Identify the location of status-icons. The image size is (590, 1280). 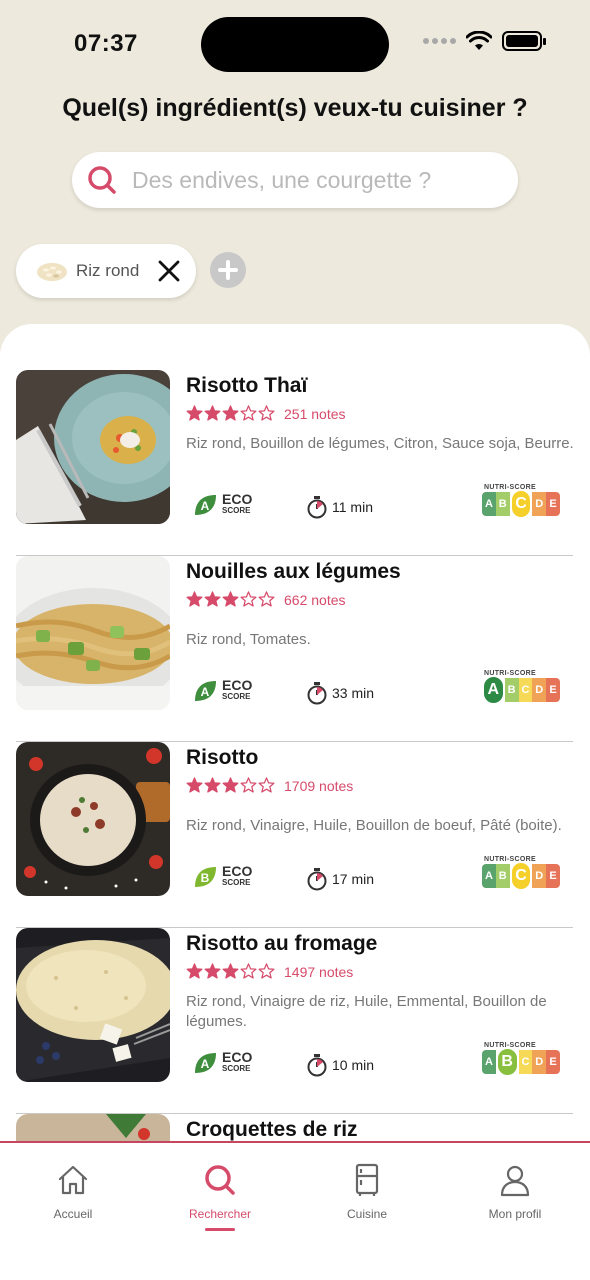
(484, 41).